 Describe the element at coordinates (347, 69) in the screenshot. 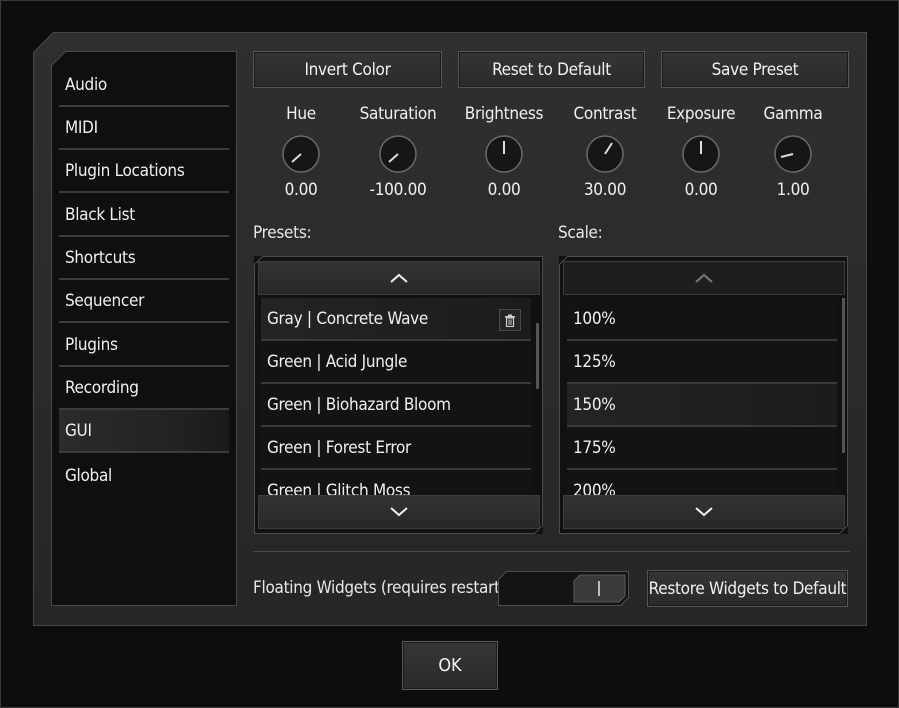

I see `invert-color-button: Invert Color` at that location.